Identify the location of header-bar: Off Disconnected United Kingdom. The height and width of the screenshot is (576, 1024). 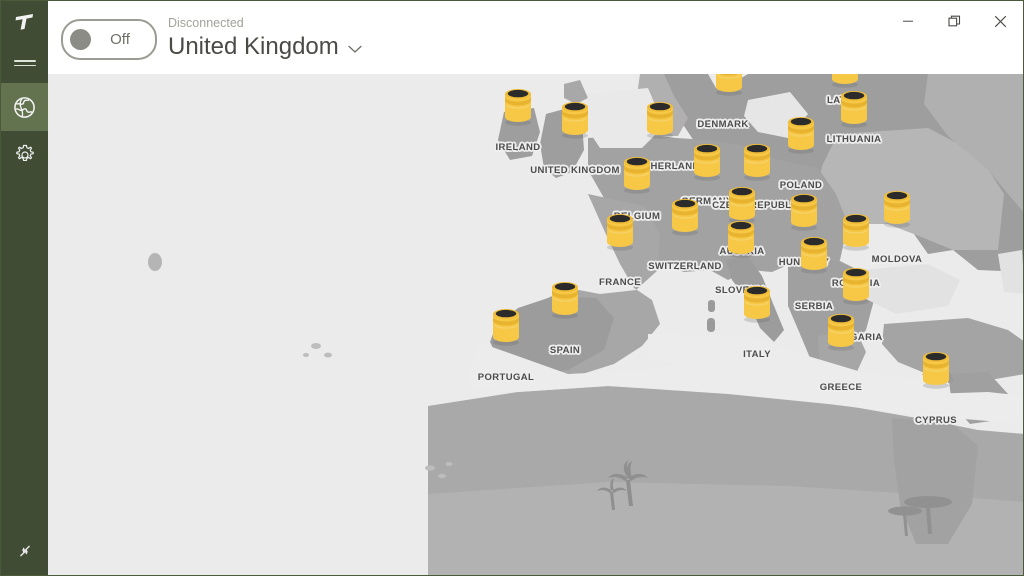
(535, 37).